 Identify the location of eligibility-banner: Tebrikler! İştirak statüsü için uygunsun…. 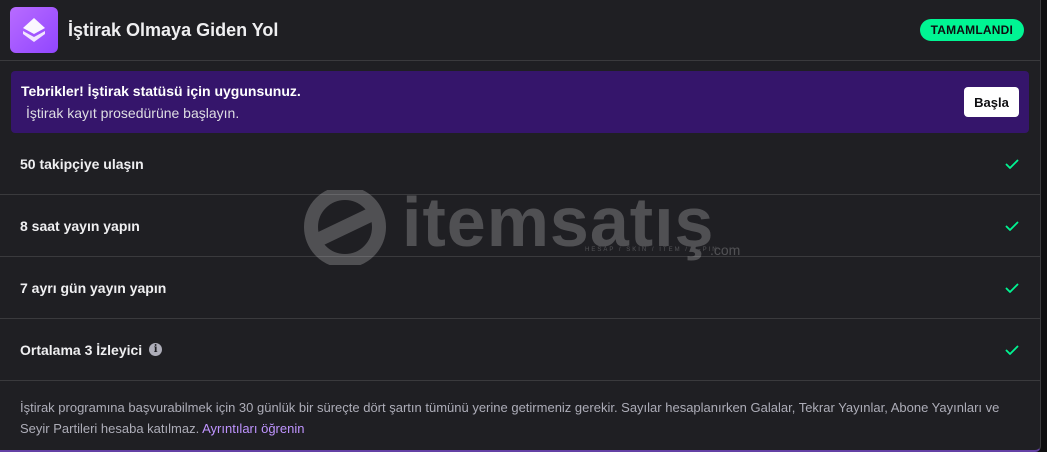
(520, 102).